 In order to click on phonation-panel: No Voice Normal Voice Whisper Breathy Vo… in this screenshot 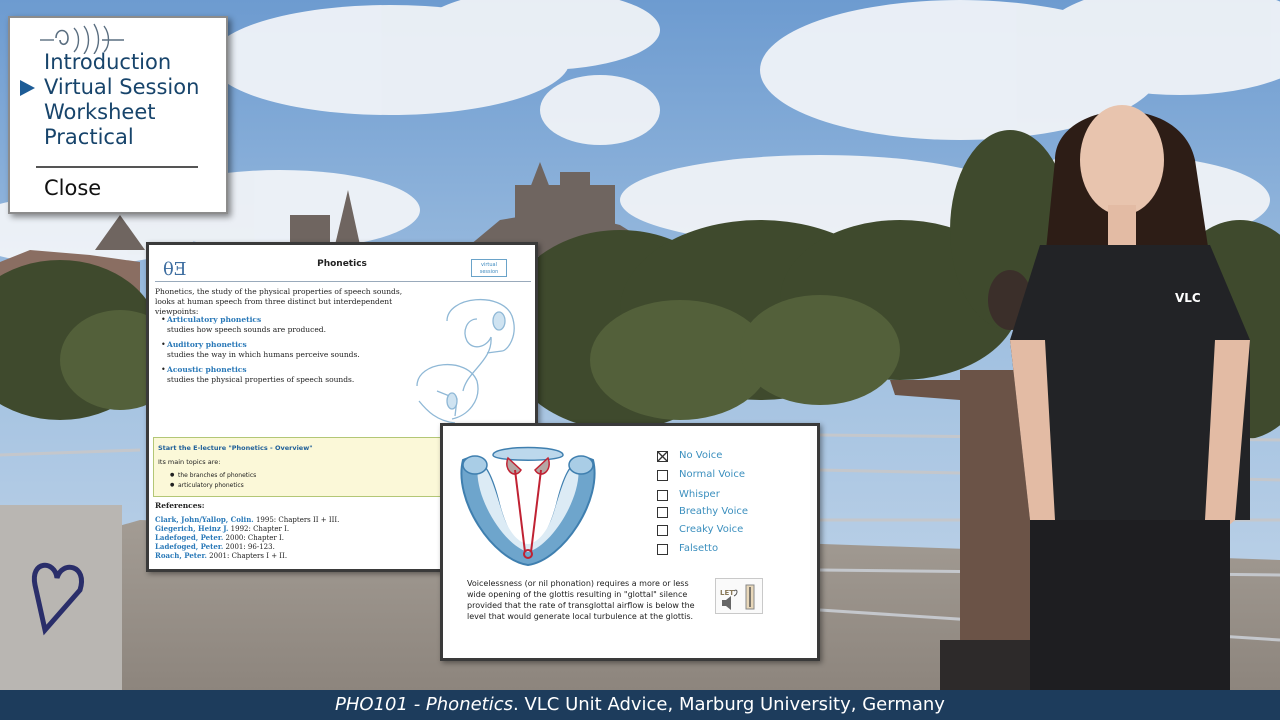, I will do `click(630, 542)`.